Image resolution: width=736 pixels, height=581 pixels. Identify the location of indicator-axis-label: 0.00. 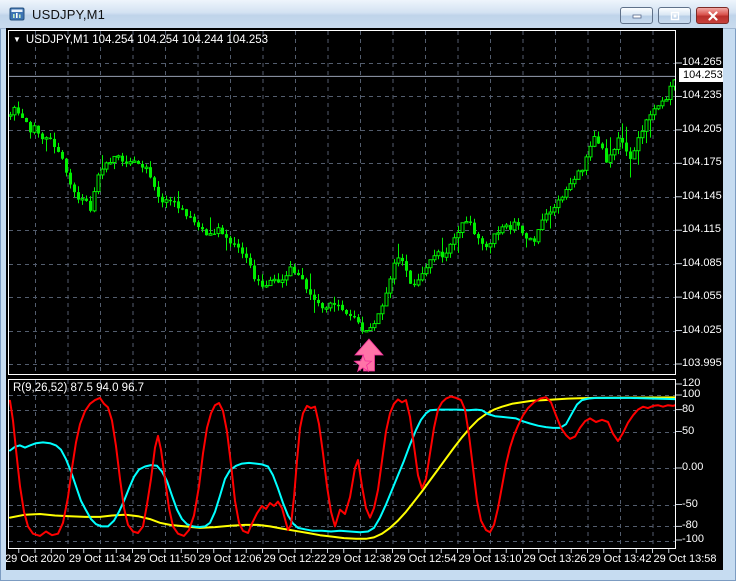
(693, 467).